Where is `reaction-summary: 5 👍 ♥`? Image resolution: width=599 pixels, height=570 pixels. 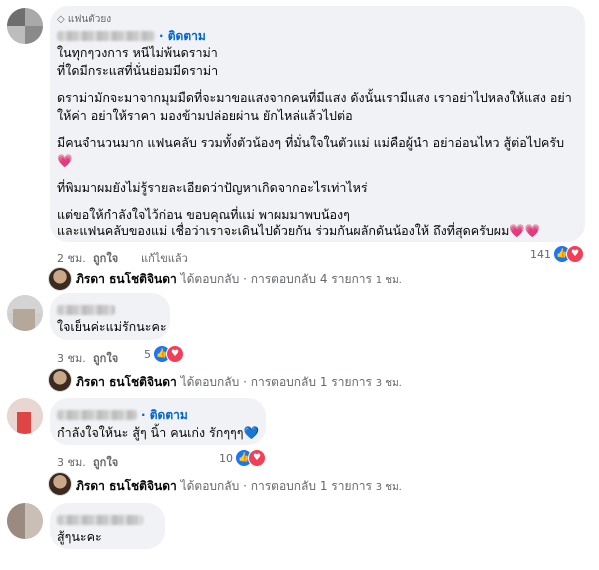
reaction-summary: 5 👍 ♥ is located at coordinates (164, 354).